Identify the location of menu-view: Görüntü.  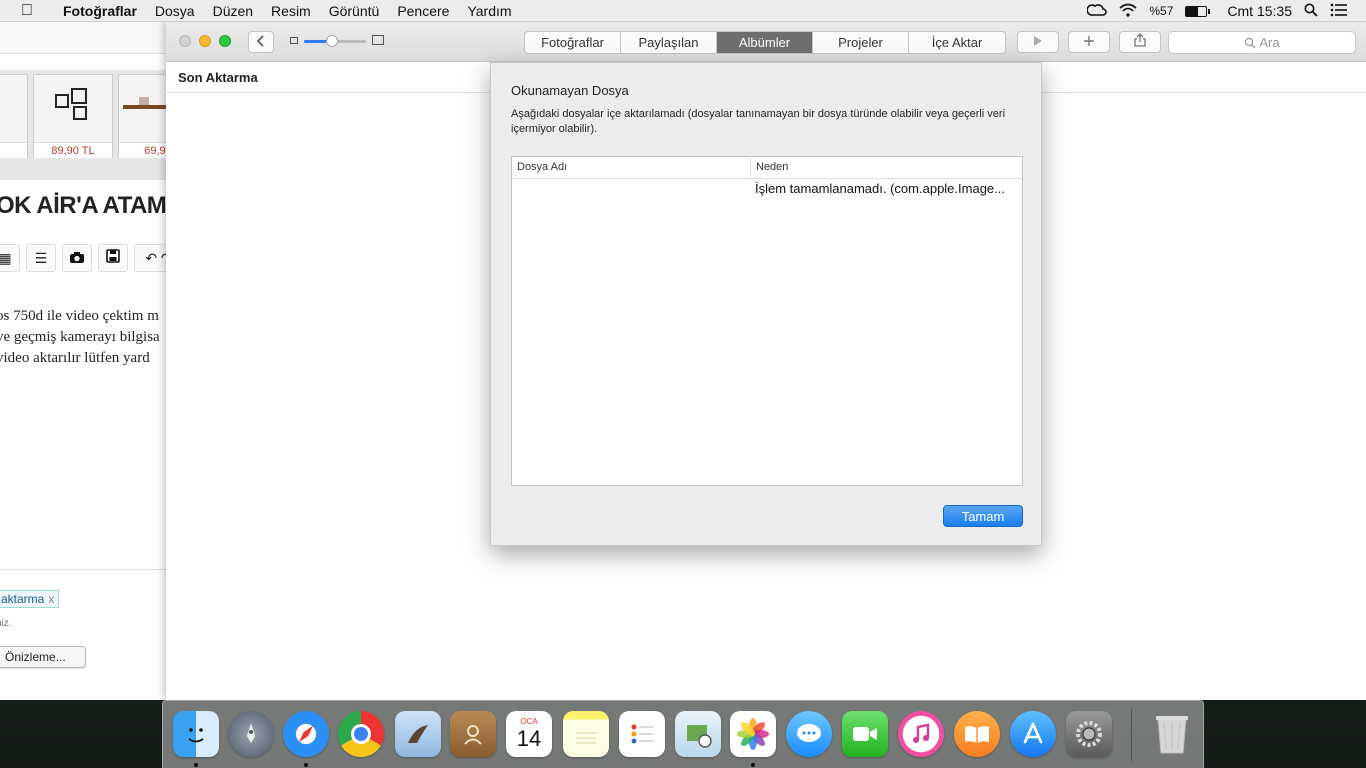
(354, 11).